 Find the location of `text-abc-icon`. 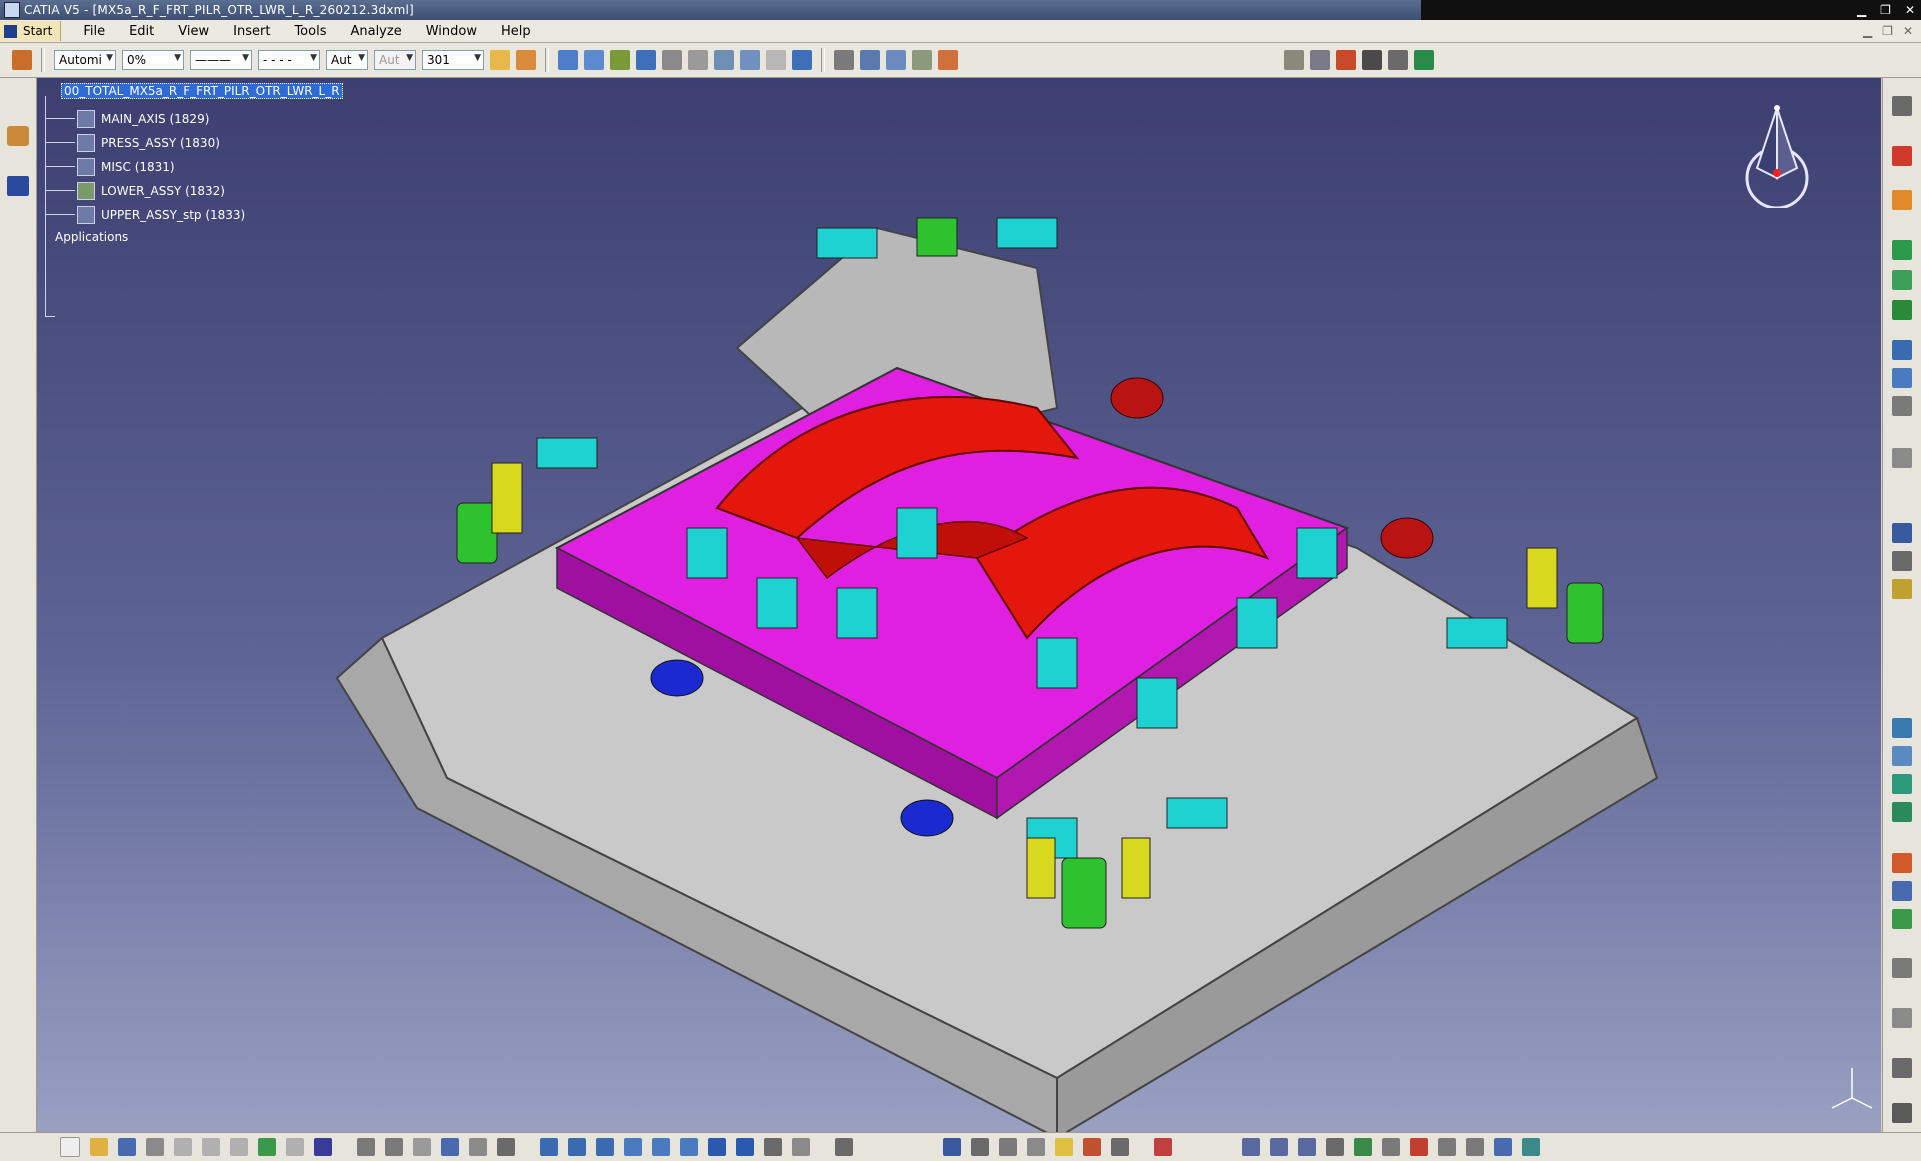

text-abc-icon is located at coordinates (870, 60).